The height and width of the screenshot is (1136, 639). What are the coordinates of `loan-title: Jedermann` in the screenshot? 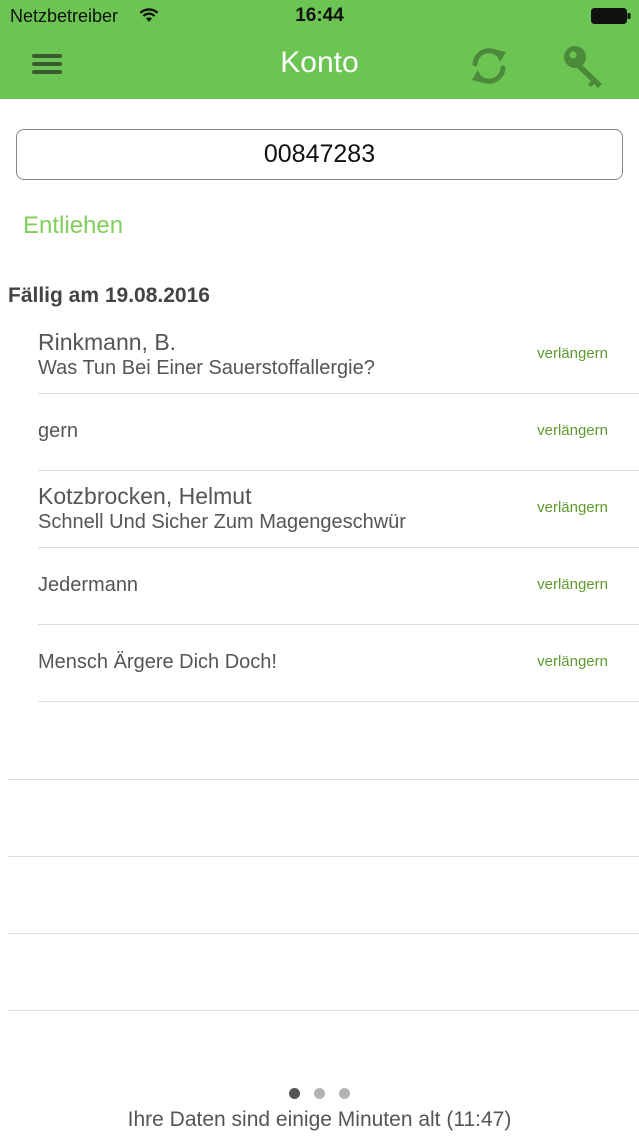 It's located at (88, 585).